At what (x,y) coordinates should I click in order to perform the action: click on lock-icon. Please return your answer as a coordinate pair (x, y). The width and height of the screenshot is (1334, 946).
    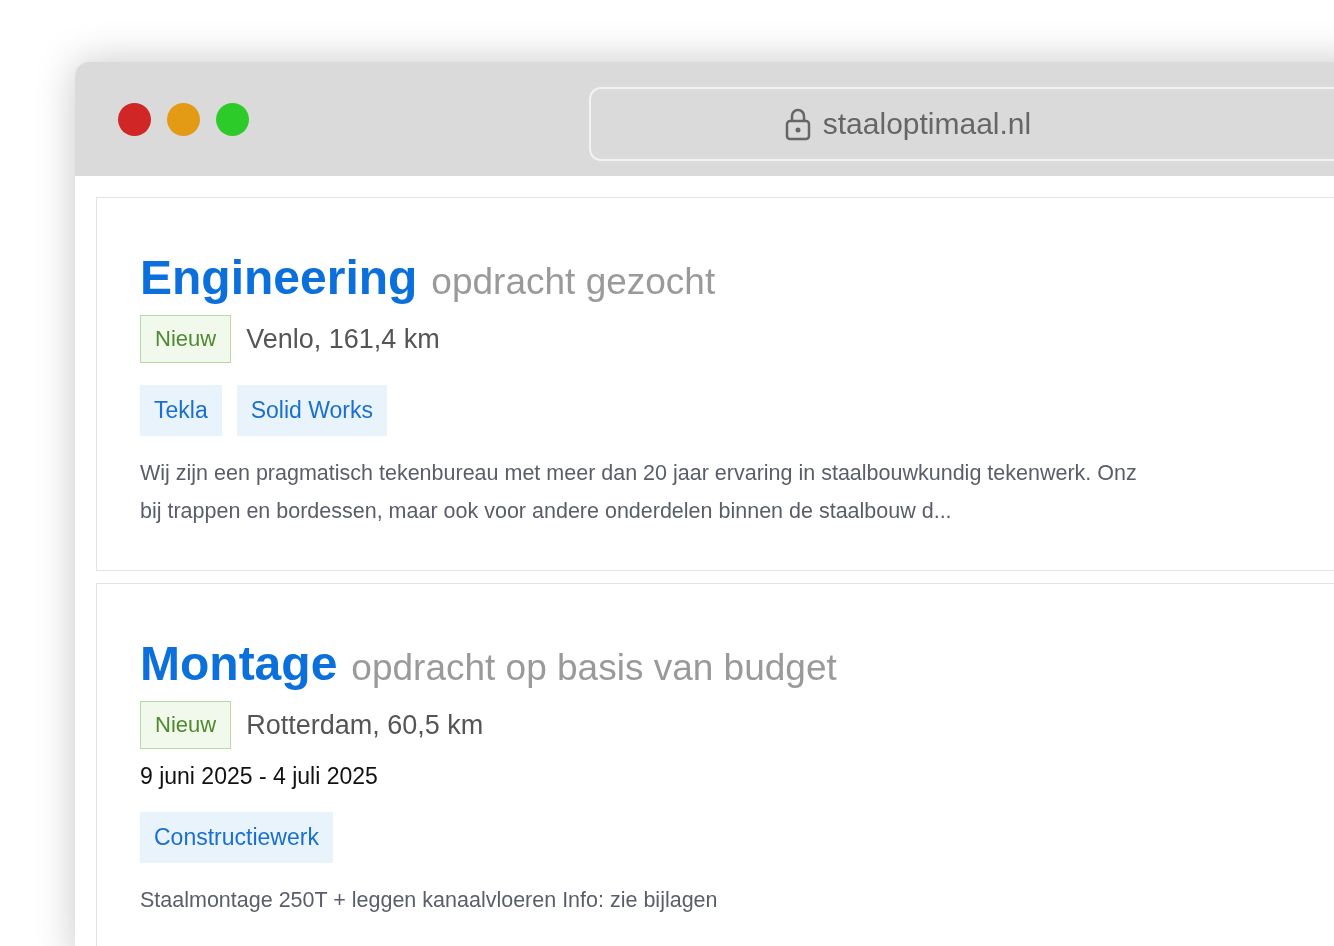
    Looking at the image, I should click on (797, 124).